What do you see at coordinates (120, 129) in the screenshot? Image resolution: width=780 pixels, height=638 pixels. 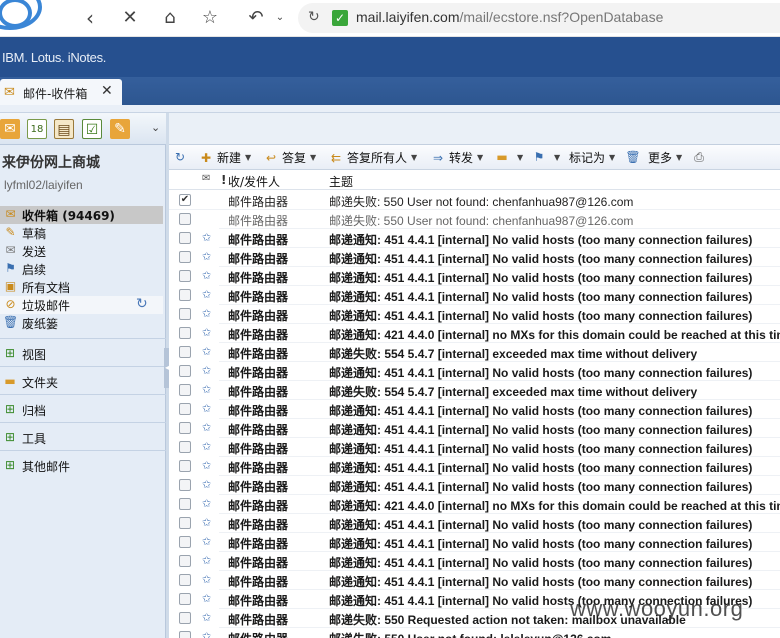 I see `notebook-icon: ✎` at bounding box center [120, 129].